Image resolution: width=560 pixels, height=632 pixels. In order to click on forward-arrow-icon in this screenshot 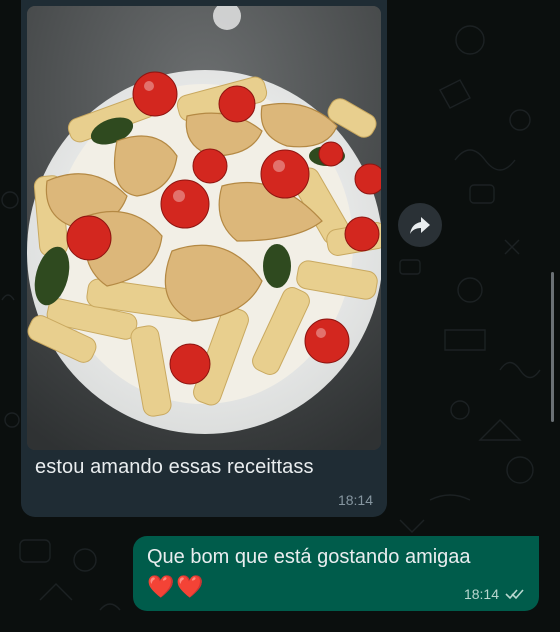, I will do `click(420, 225)`.